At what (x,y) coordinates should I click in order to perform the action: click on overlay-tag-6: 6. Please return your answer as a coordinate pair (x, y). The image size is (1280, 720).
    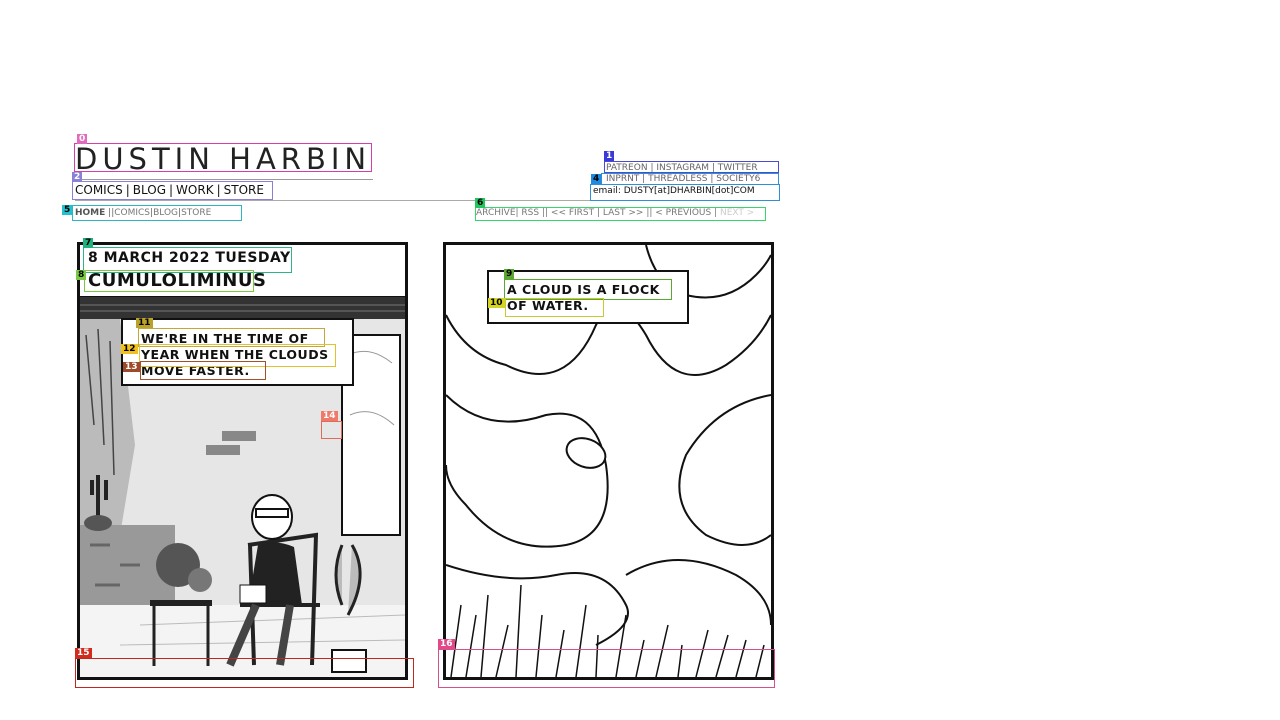
    Looking at the image, I should click on (480, 203).